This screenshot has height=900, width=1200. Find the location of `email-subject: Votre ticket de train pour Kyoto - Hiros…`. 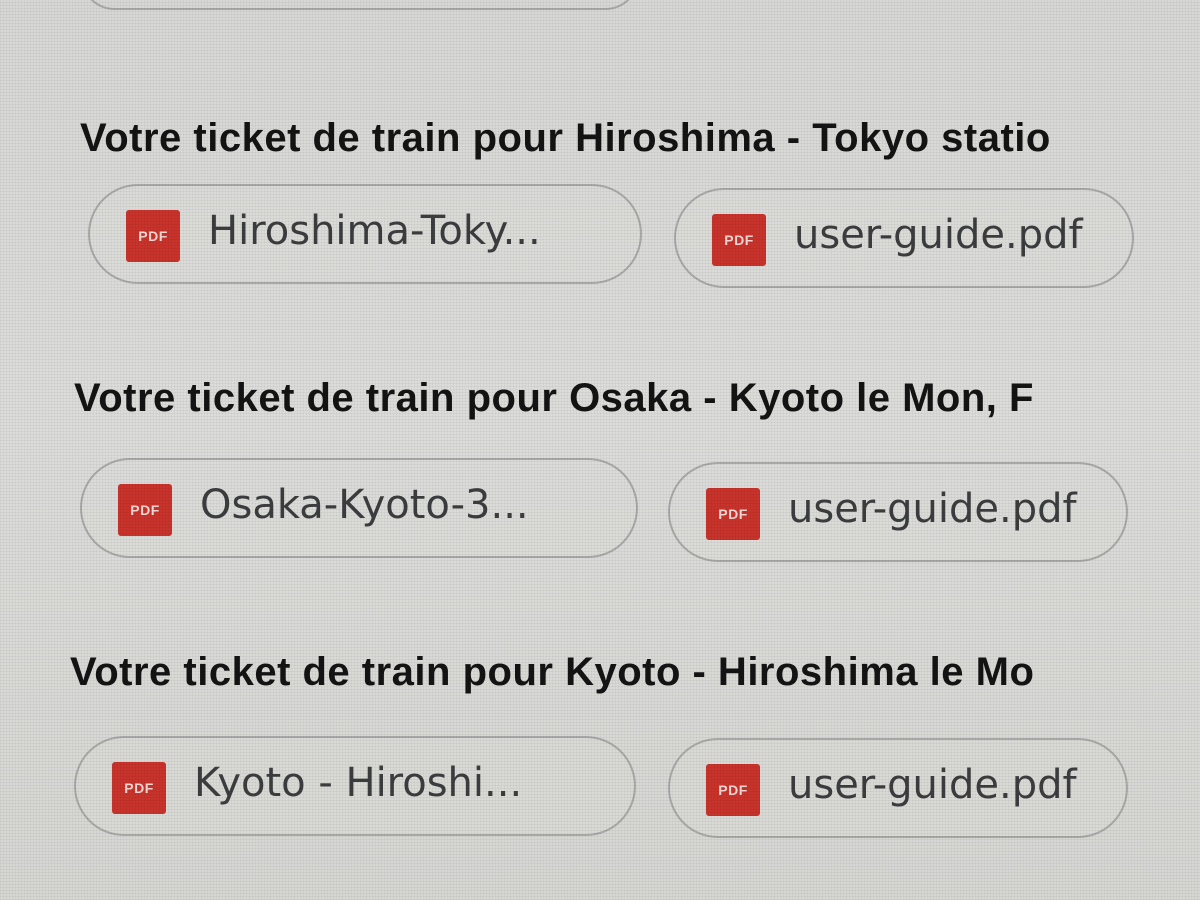

email-subject: Votre ticket de train pour Kyoto - Hiros… is located at coordinates (552, 672).